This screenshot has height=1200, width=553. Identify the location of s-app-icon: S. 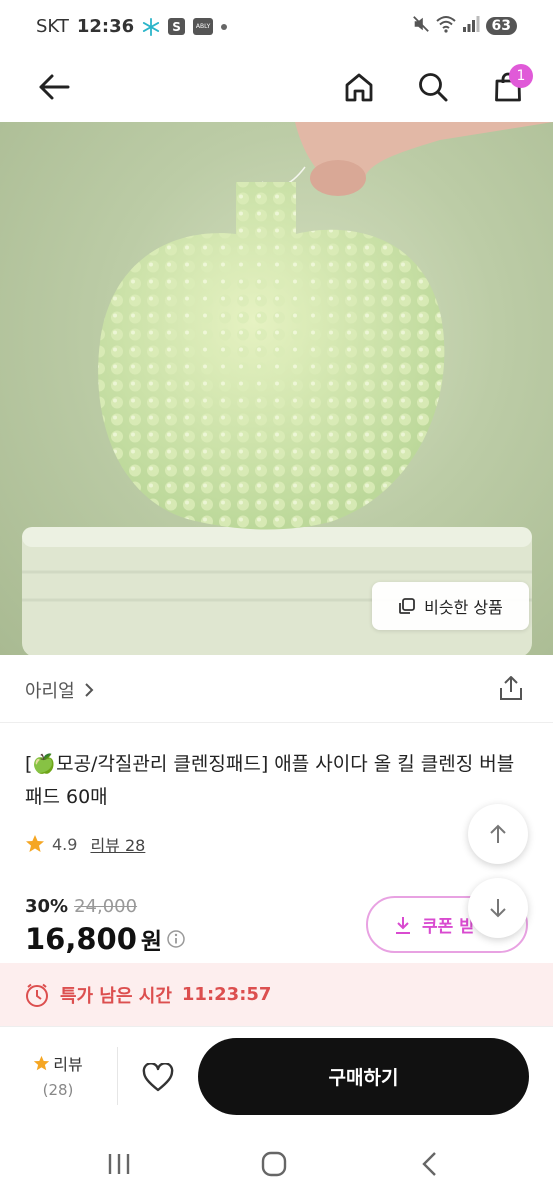
(177, 26).